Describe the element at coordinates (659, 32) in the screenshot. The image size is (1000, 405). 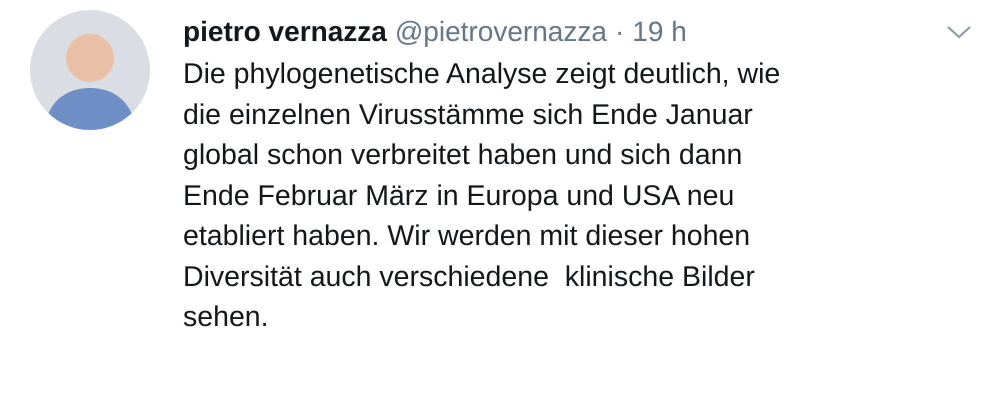
I see `timestamp: 19 h` at that location.